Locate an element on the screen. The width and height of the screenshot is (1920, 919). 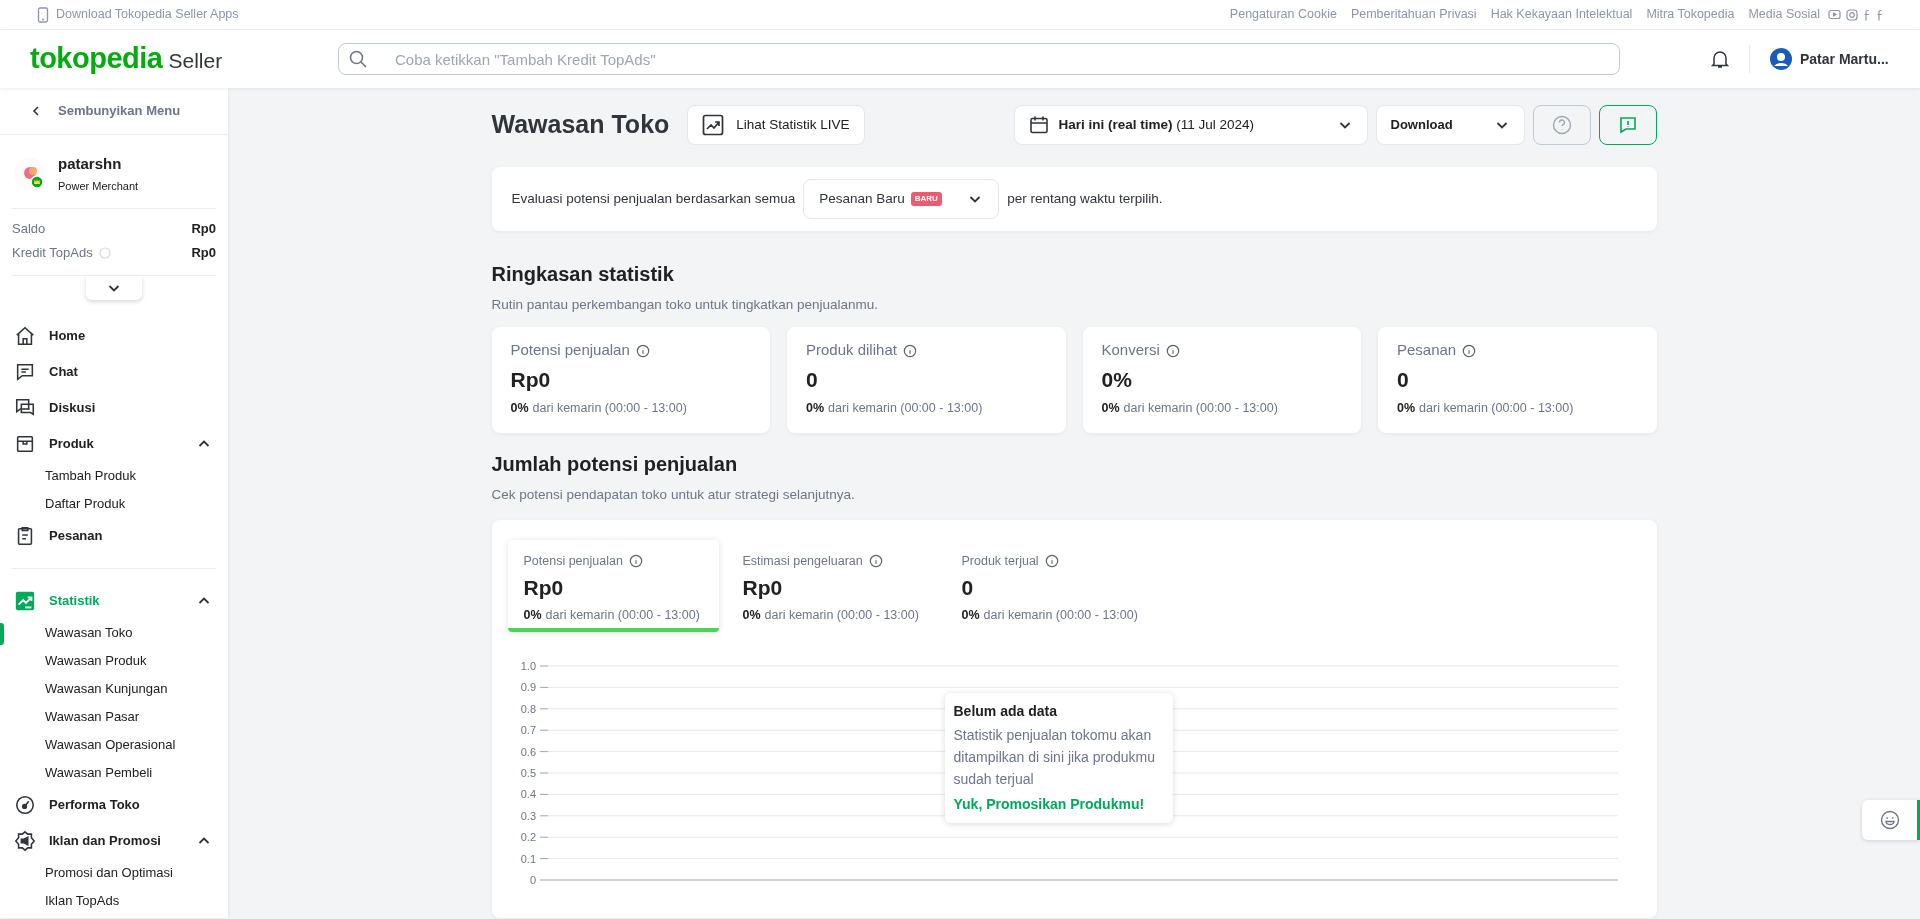
y-axis-label: 0.7 is located at coordinates (528, 729).